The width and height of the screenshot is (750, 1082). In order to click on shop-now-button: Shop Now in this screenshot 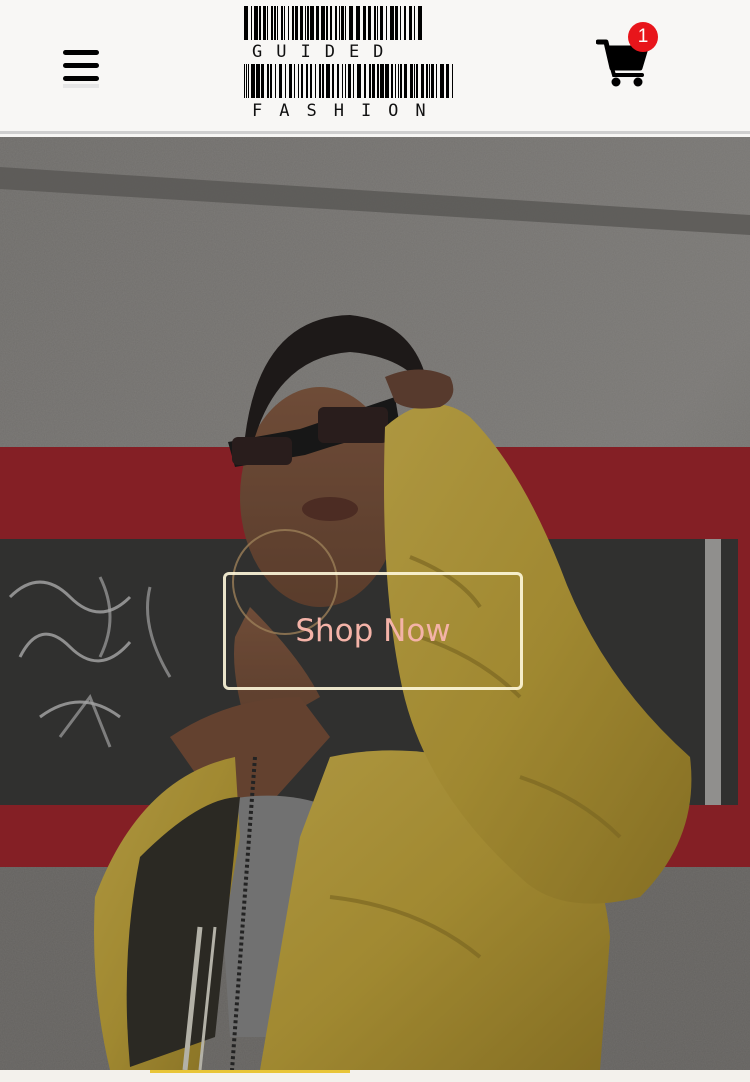, I will do `click(373, 631)`.